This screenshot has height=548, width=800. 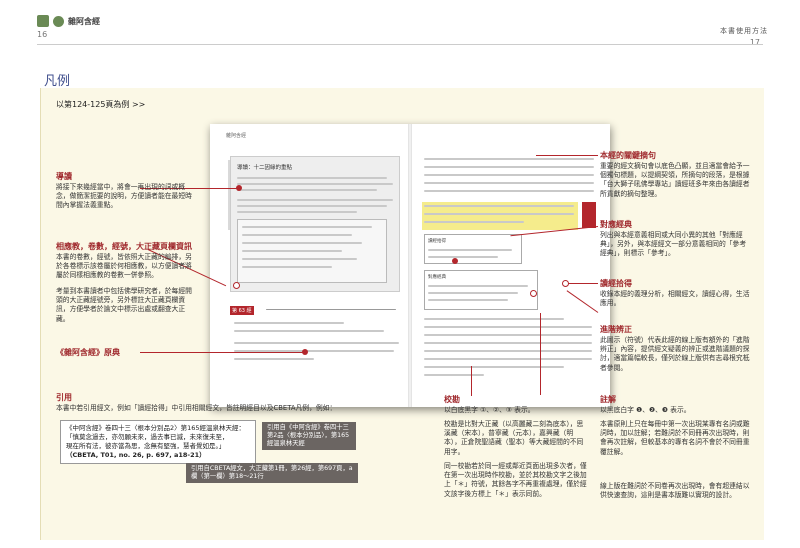 What do you see at coordinates (265, 168) in the screenshot?
I see `guide-title: 導讀：十二因緣的重點` at bounding box center [265, 168].